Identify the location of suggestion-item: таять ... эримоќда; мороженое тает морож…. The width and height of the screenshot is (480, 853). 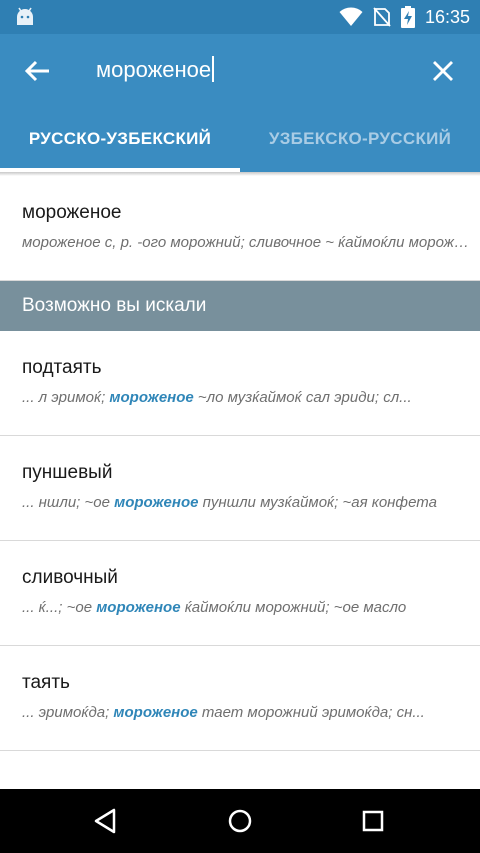
(240, 698).